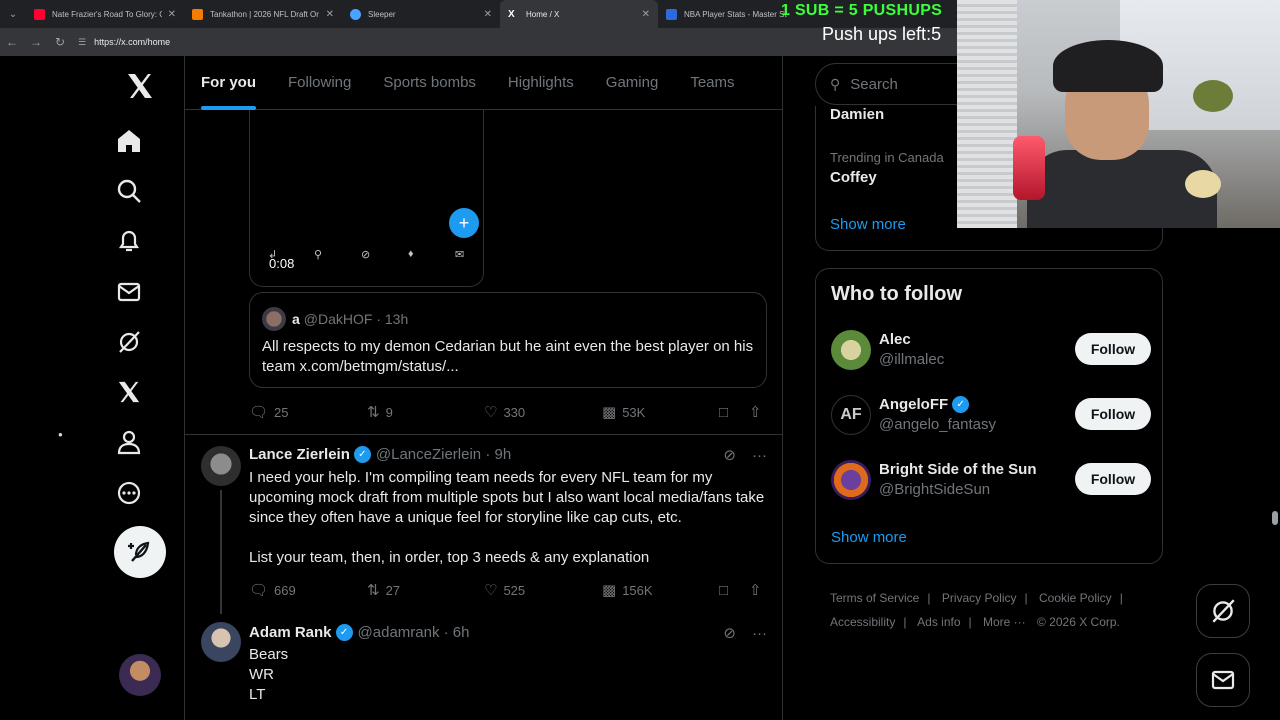 This screenshot has height=720, width=1280. I want to click on reply-count: 25, so click(281, 412).